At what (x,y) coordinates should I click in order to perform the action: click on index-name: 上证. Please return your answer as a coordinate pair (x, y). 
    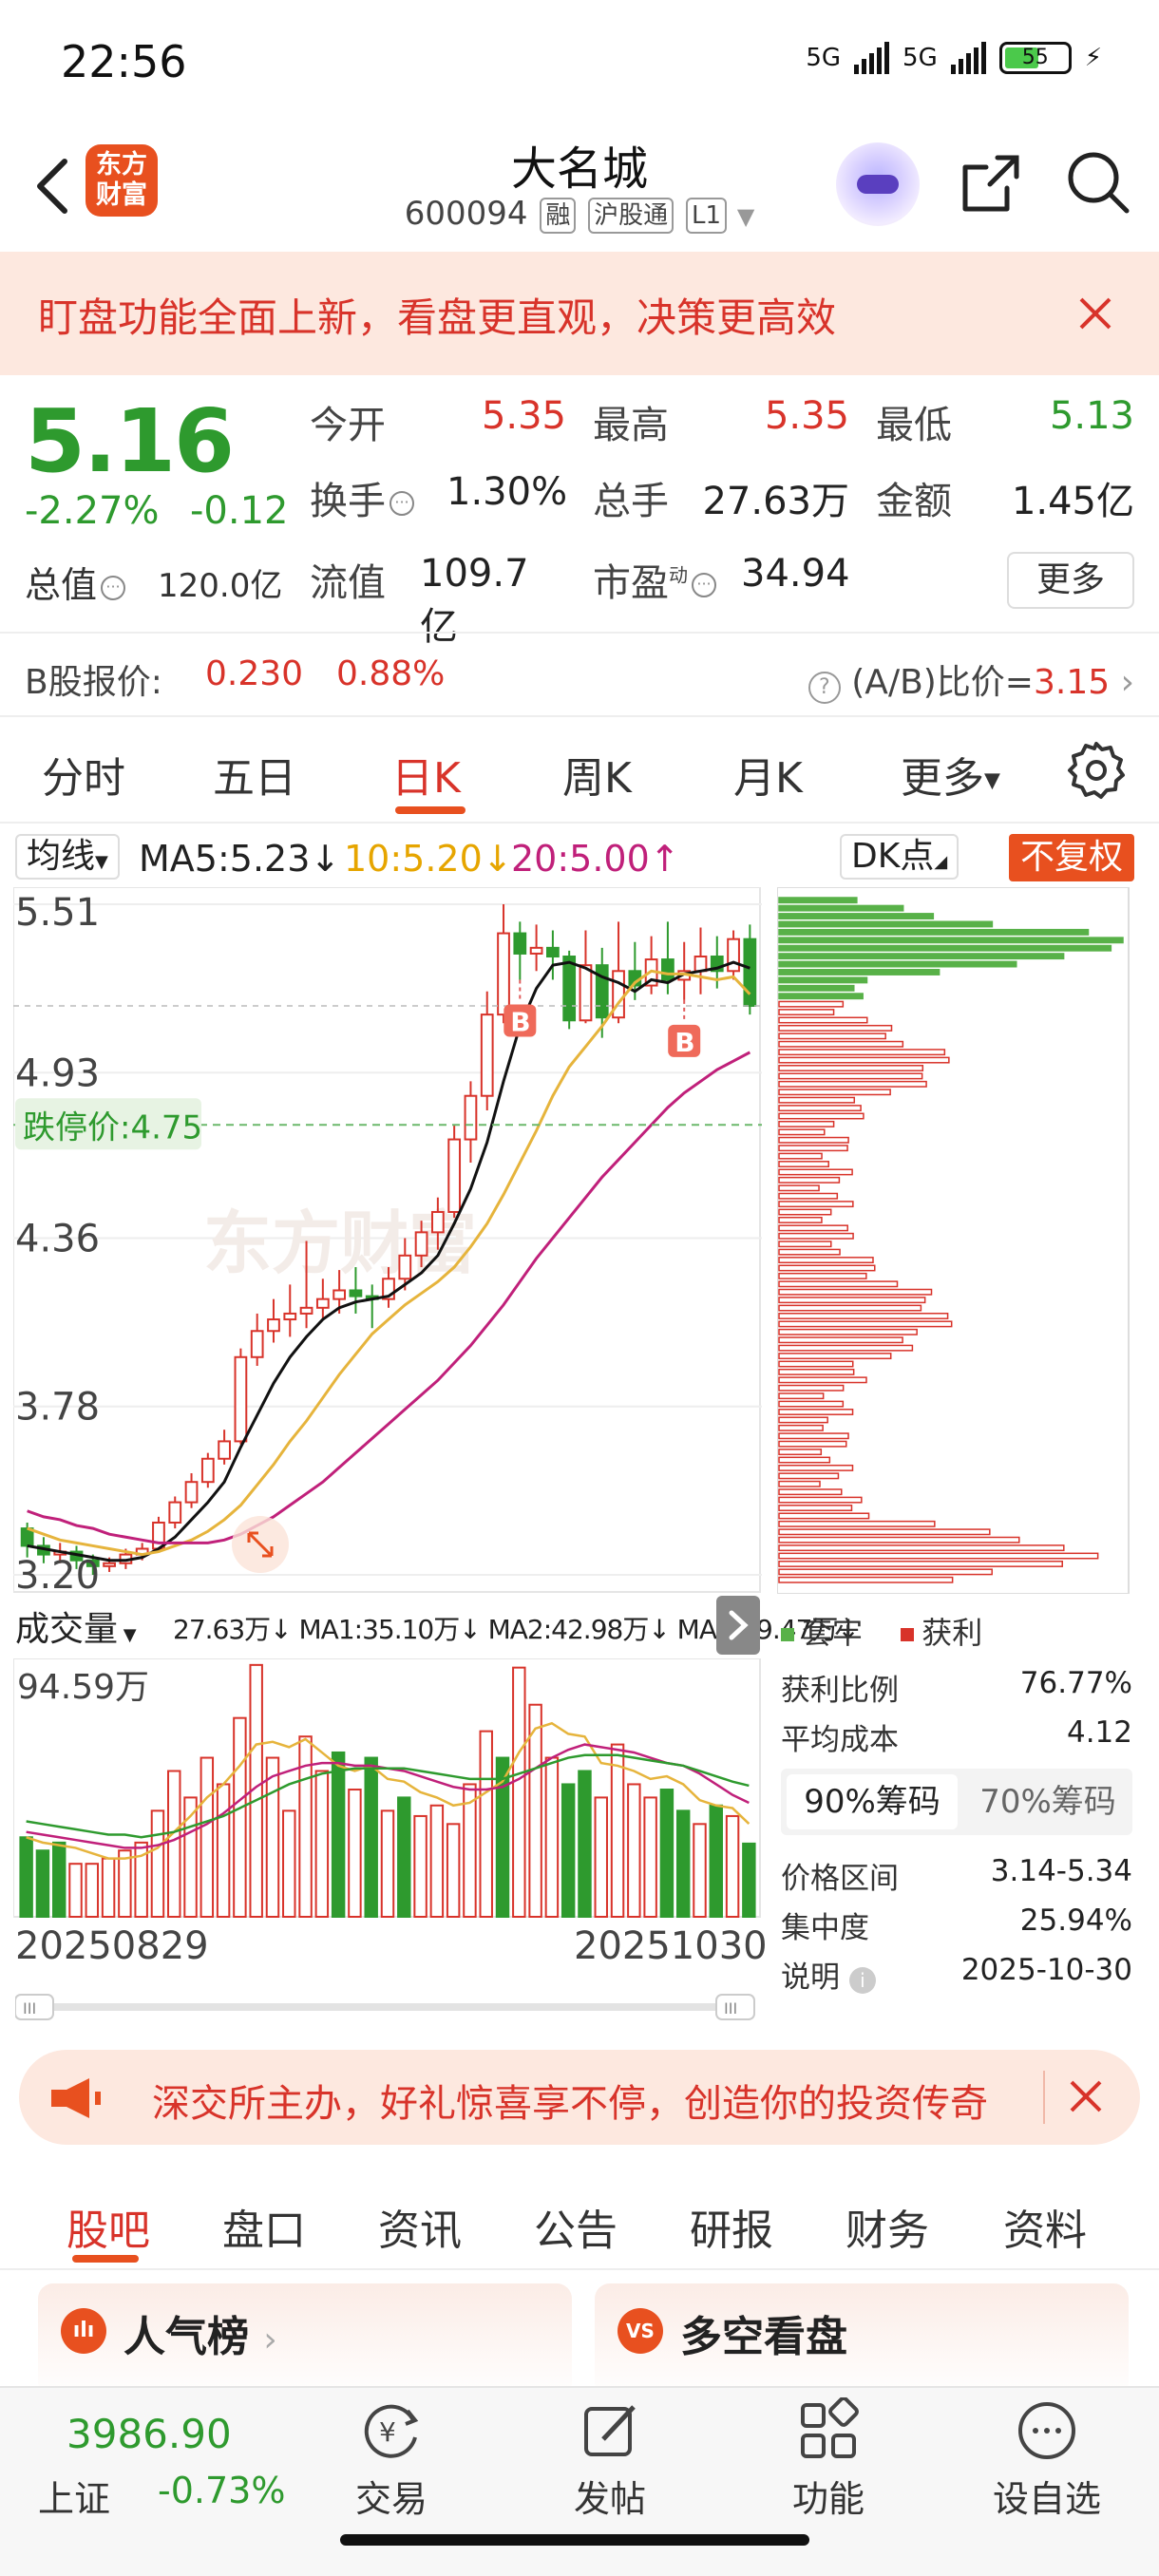
    Looking at the image, I should click on (74, 2496).